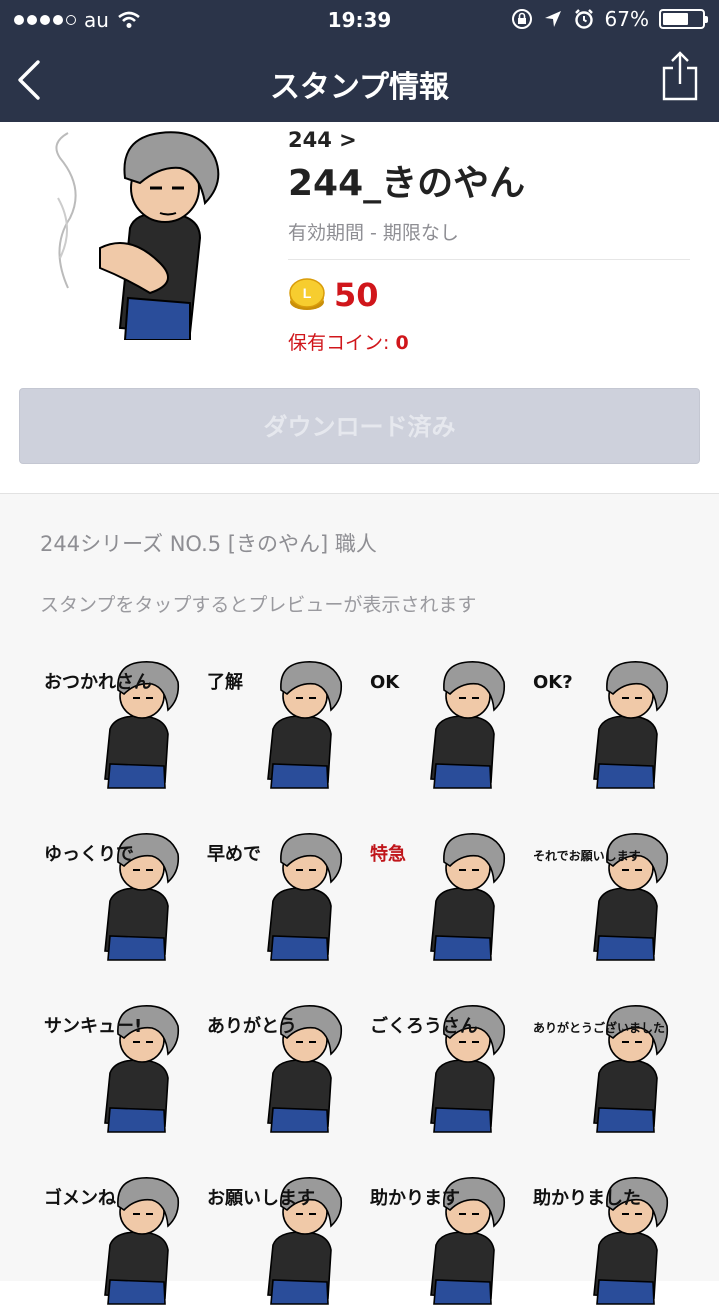 The height and width of the screenshot is (1310, 719). Describe the element at coordinates (489, 295) in the screenshot. I see `price-row: L 50` at that location.